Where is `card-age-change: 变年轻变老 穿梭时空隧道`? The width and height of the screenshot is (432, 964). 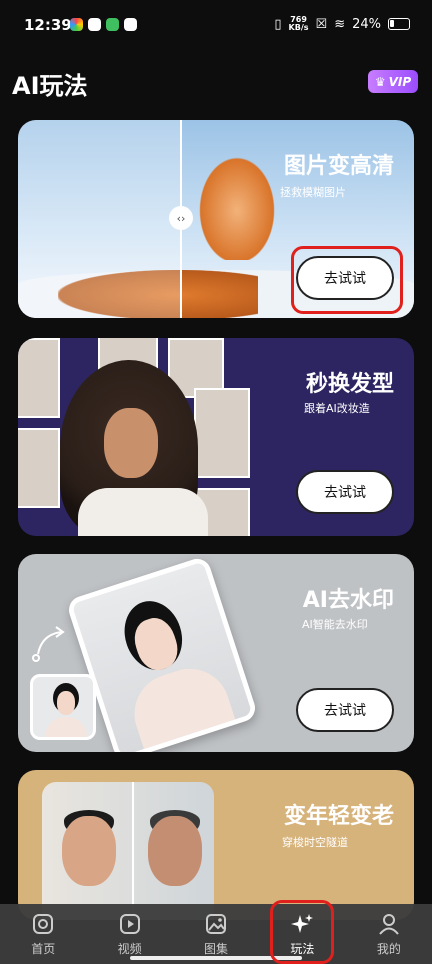 card-age-change: 变年轻变老 穿梭时空隧道 is located at coordinates (216, 845).